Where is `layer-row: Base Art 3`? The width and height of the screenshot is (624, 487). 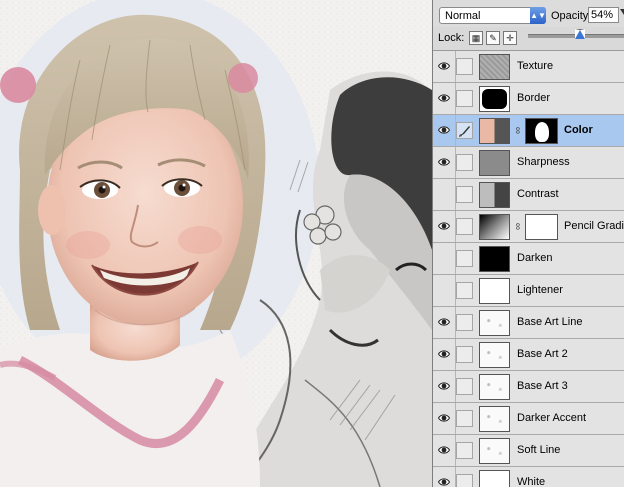
layer-row: Base Art 3 is located at coordinates (528, 387).